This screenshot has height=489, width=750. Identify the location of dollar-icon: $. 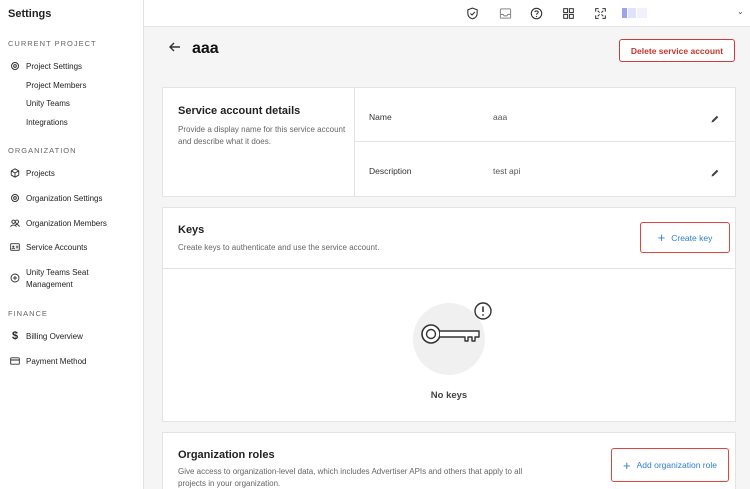
(15, 336).